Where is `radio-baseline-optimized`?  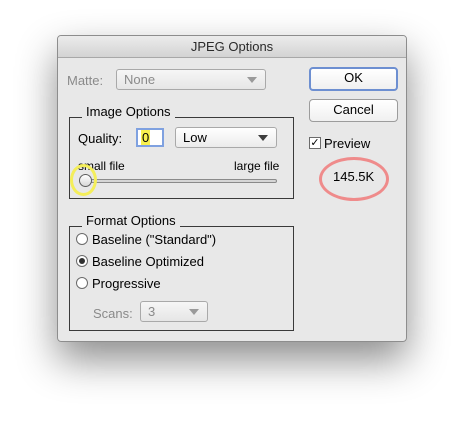
radio-baseline-optimized is located at coordinates (82, 261).